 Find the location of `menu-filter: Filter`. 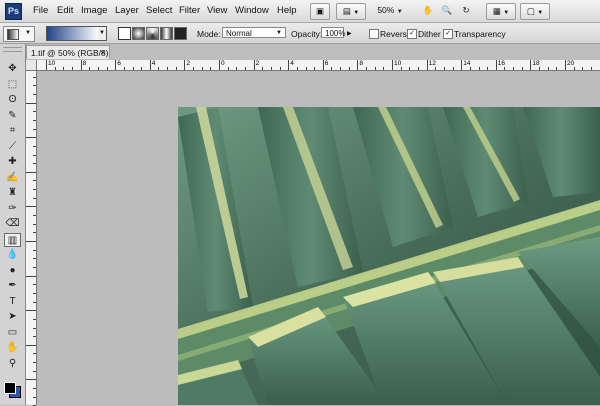

menu-filter: Filter is located at coordinates (189, 10).